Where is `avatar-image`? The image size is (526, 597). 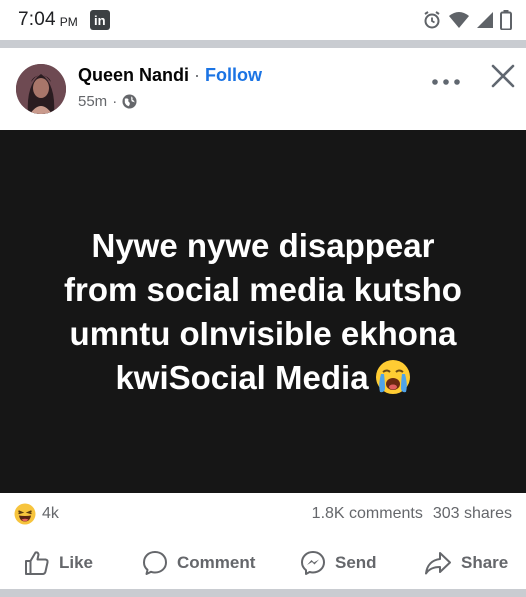 avatar-image is located at coordinates (41, 89).